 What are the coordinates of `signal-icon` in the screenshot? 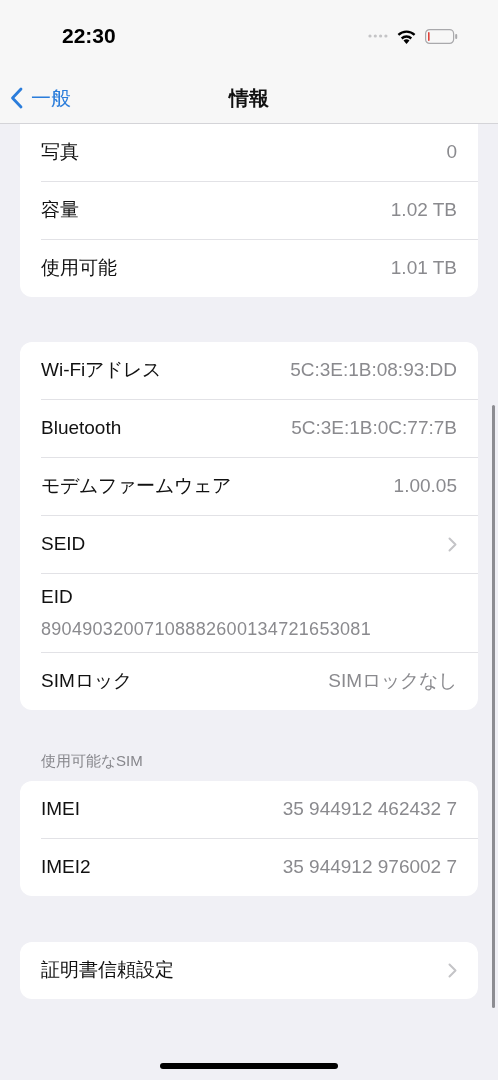 It's located at (378, 36).